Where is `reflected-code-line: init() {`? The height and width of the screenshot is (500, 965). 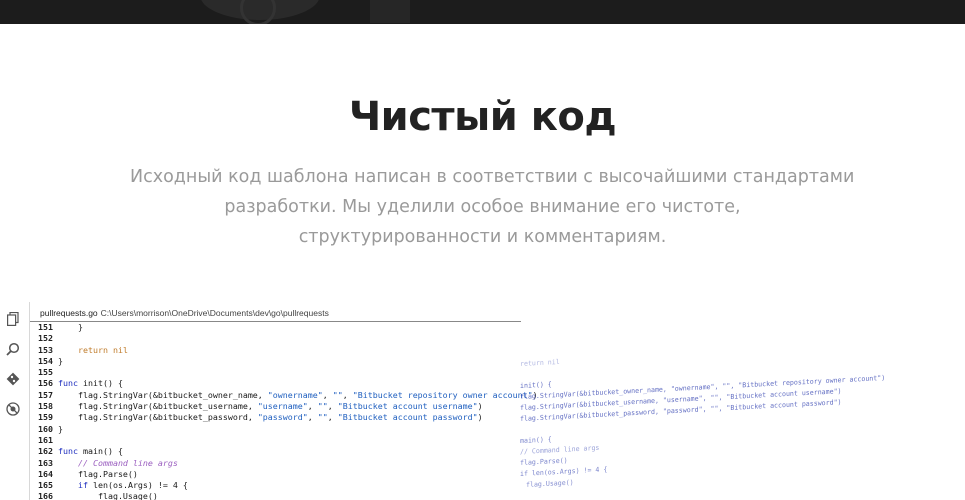
reflected-code-line: init() { is located at coordinates (536, 385).